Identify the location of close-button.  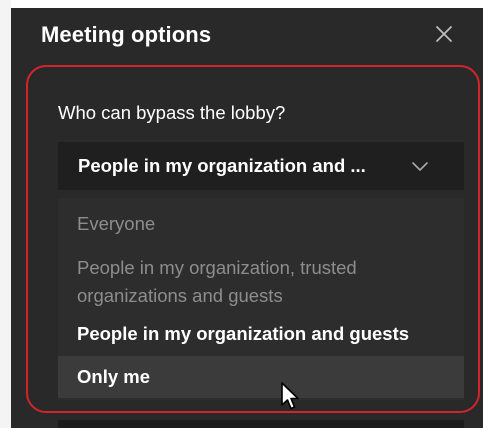
(444, 34).